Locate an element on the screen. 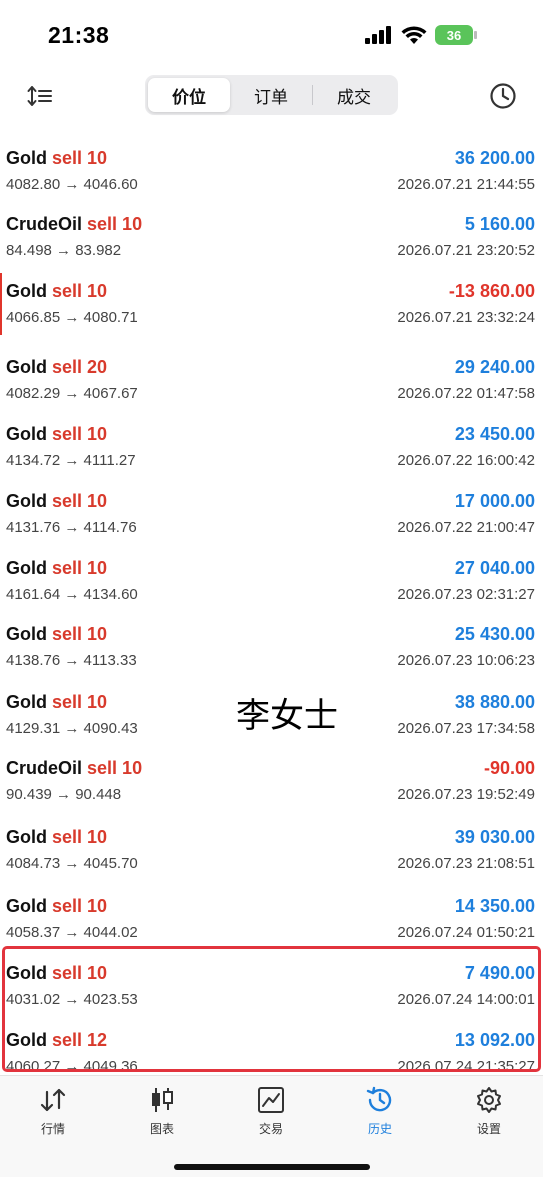 The image size is (543, 1177). deal-profit: -90.00 is located at coordinates (509, 768).